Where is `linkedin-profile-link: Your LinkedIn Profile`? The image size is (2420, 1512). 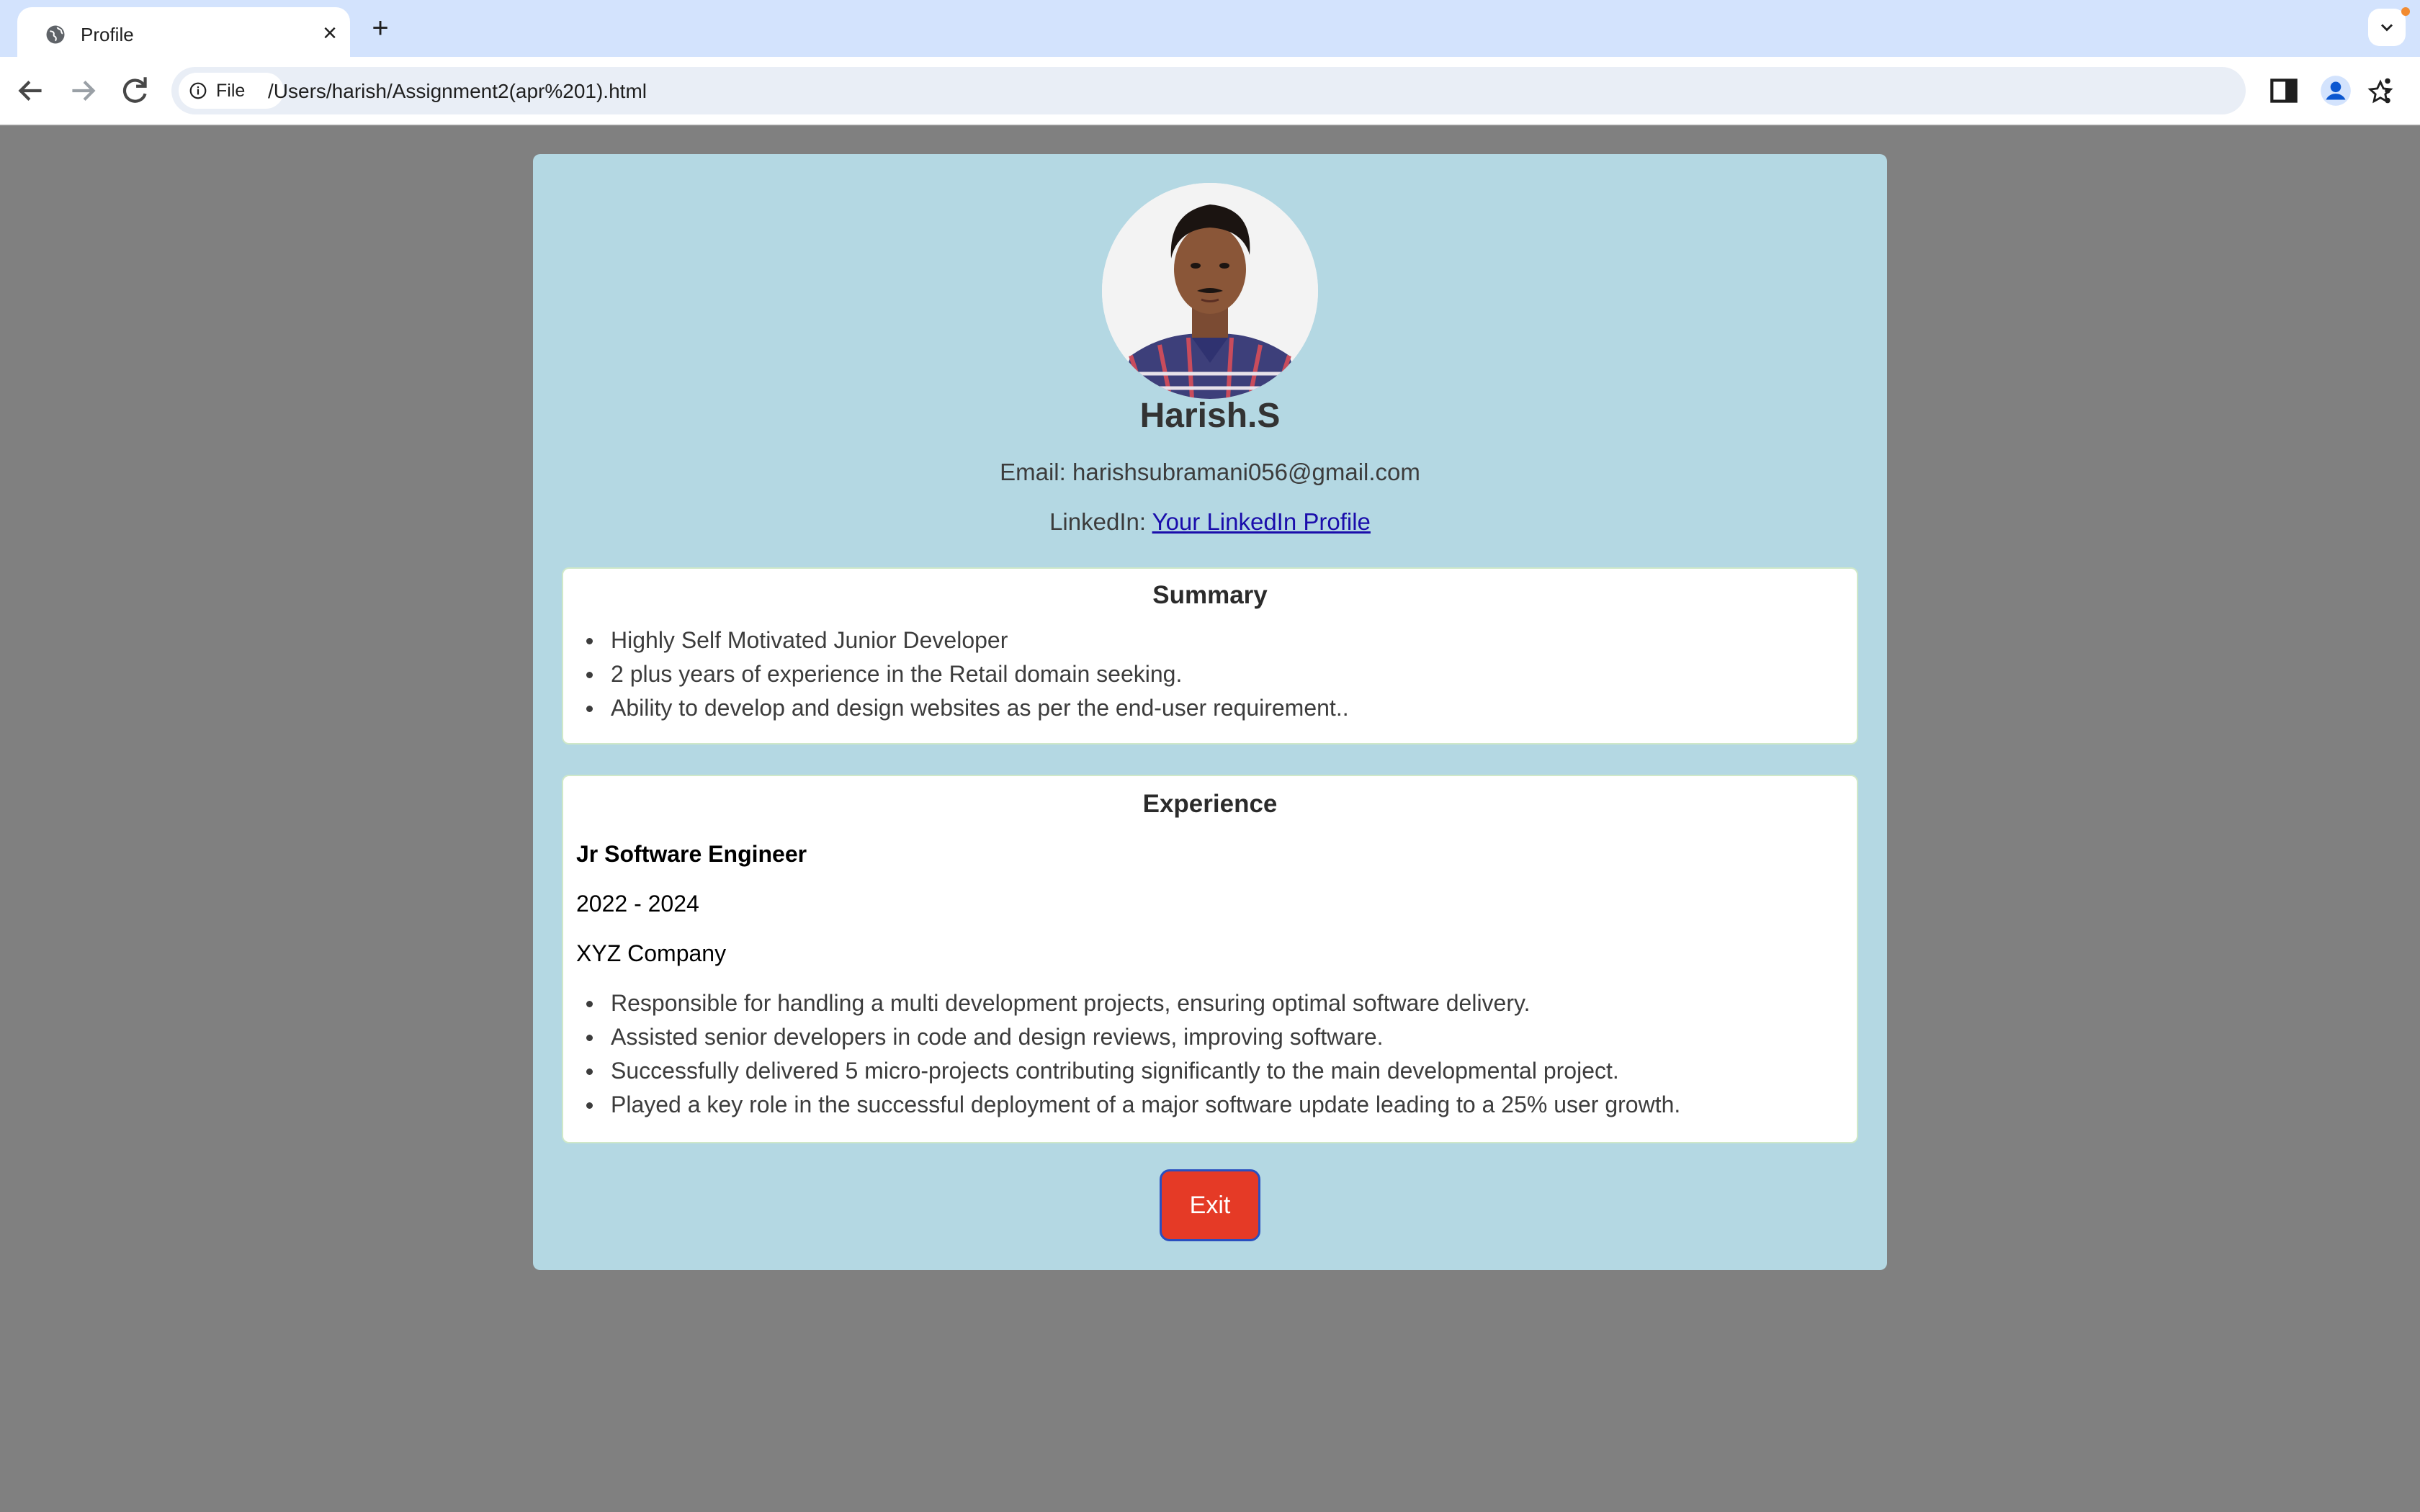
linkedin-profile-link: Your LinkedIn Profile is located at coordinates (1261, 521).